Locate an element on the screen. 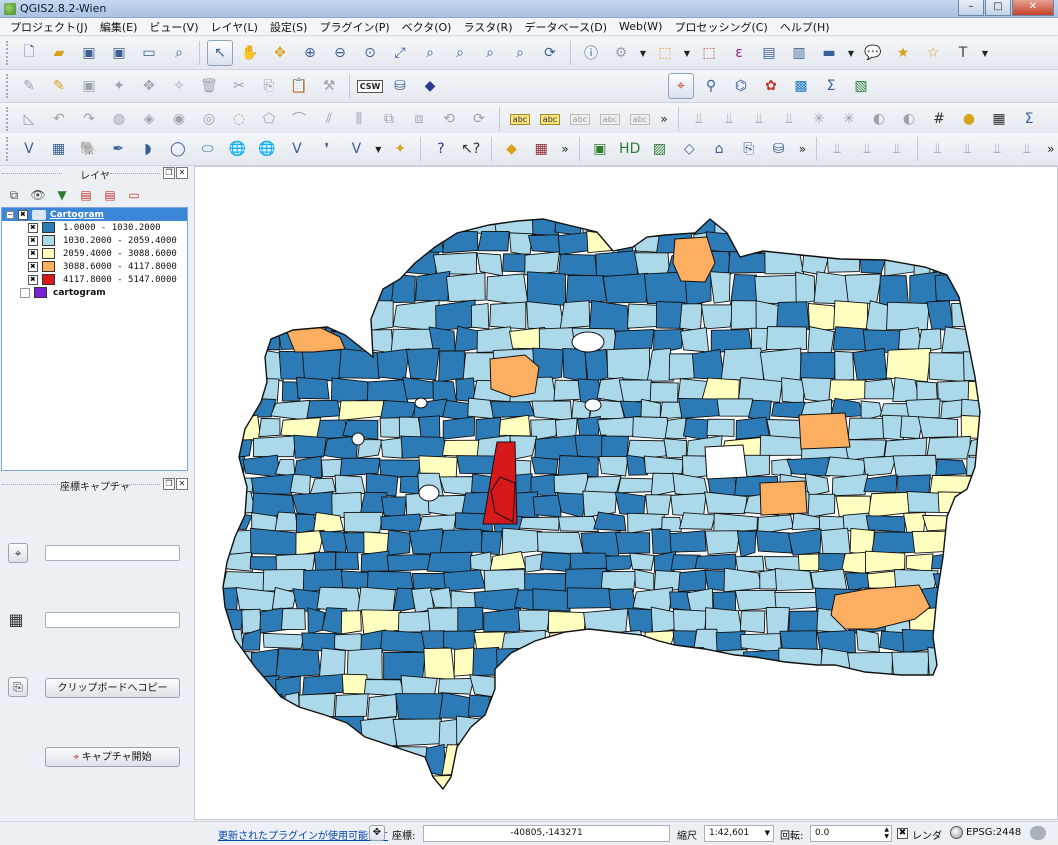 This screenshot has height=845, width=1058. new-project-icon: 🗋 is located at coordinates (29, 53).